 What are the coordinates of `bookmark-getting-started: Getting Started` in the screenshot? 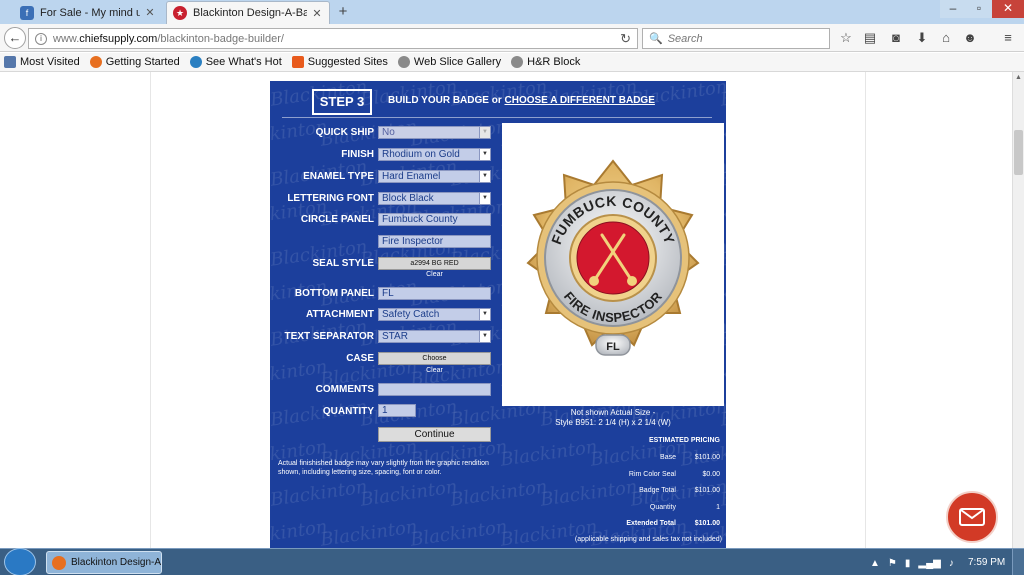 It's located at (134, 62).